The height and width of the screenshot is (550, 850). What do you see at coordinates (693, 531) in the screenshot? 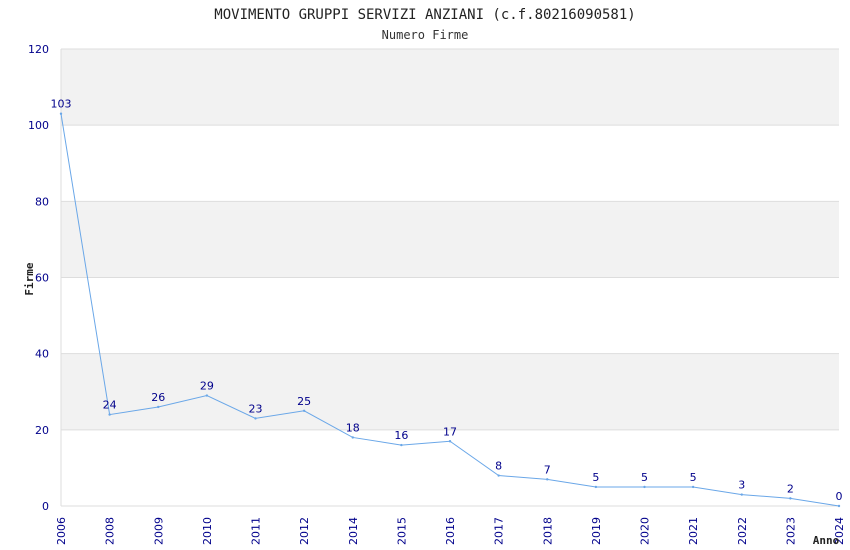
I see `x-tick-label: 2021` at bounding box center [693, 531].